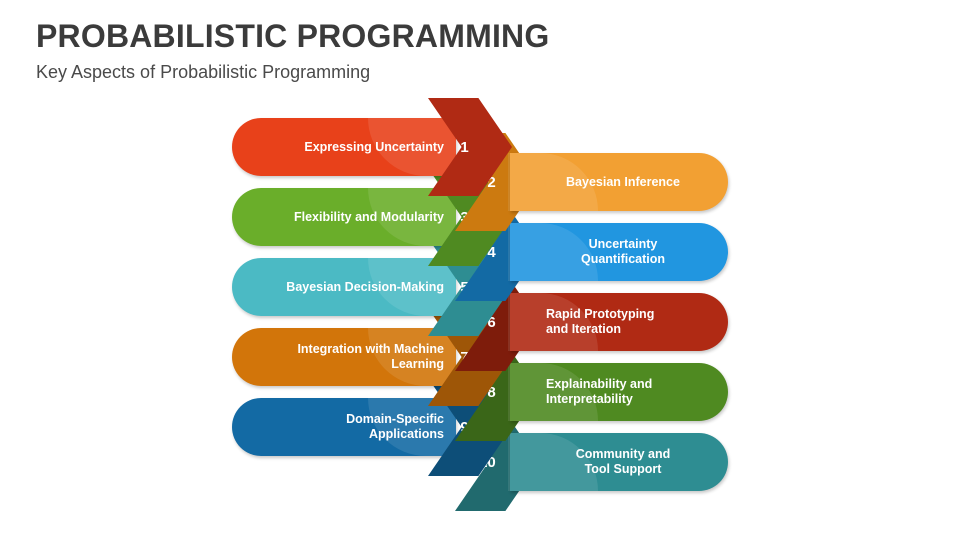 The height and width of the screenshot is (540, 960). I want to click on arrow-bar-05: Bayesian Decision-Making, so click(345, 287).